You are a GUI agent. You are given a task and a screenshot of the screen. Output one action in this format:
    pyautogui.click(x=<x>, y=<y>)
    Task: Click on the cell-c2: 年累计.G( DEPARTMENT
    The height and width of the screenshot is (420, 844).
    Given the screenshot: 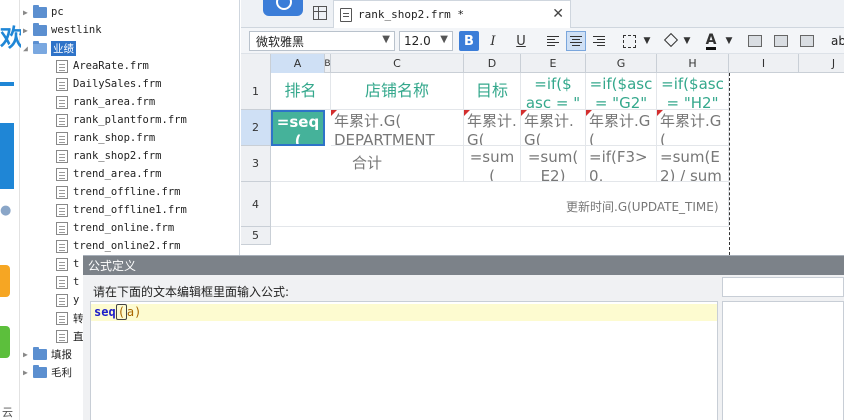 What is the action you would take?
    pyautogui.click(x=397, y=128)
    